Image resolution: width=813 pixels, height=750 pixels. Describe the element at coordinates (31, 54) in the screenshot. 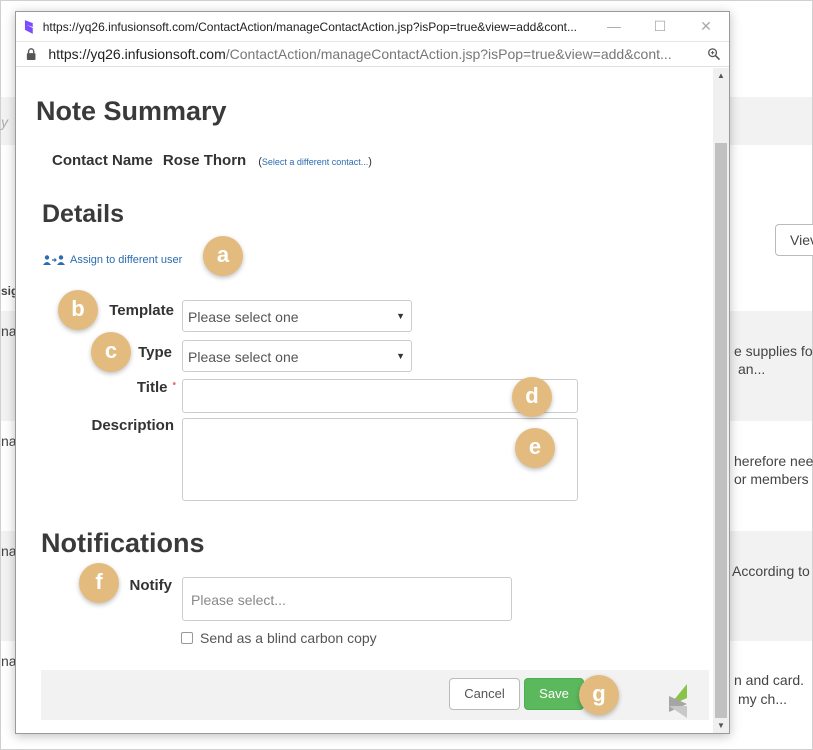

I see `lock-icon` at that location.